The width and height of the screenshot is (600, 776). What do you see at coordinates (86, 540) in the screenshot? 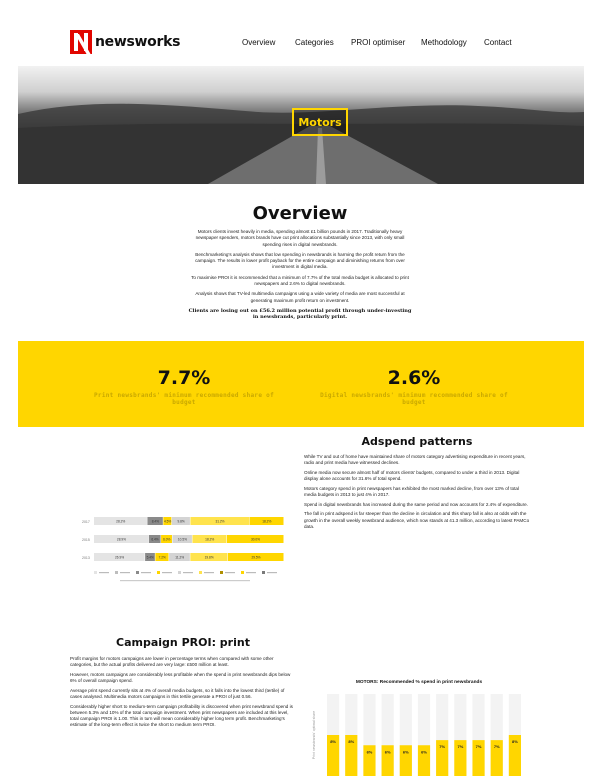
I see `year-label: 2015` at bounding box center [86, 540].